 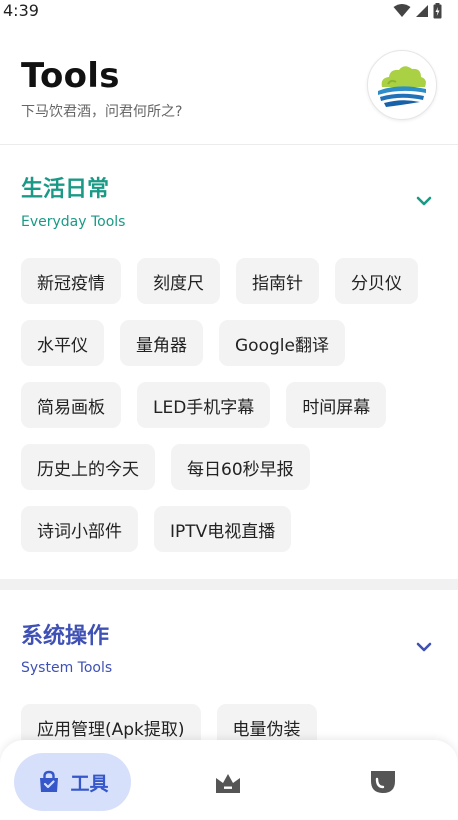 What do you see at coordinates (376, 281) in the screenshot?
I see `tool-chip: 分贝仪` at bounding box center [376, 281].